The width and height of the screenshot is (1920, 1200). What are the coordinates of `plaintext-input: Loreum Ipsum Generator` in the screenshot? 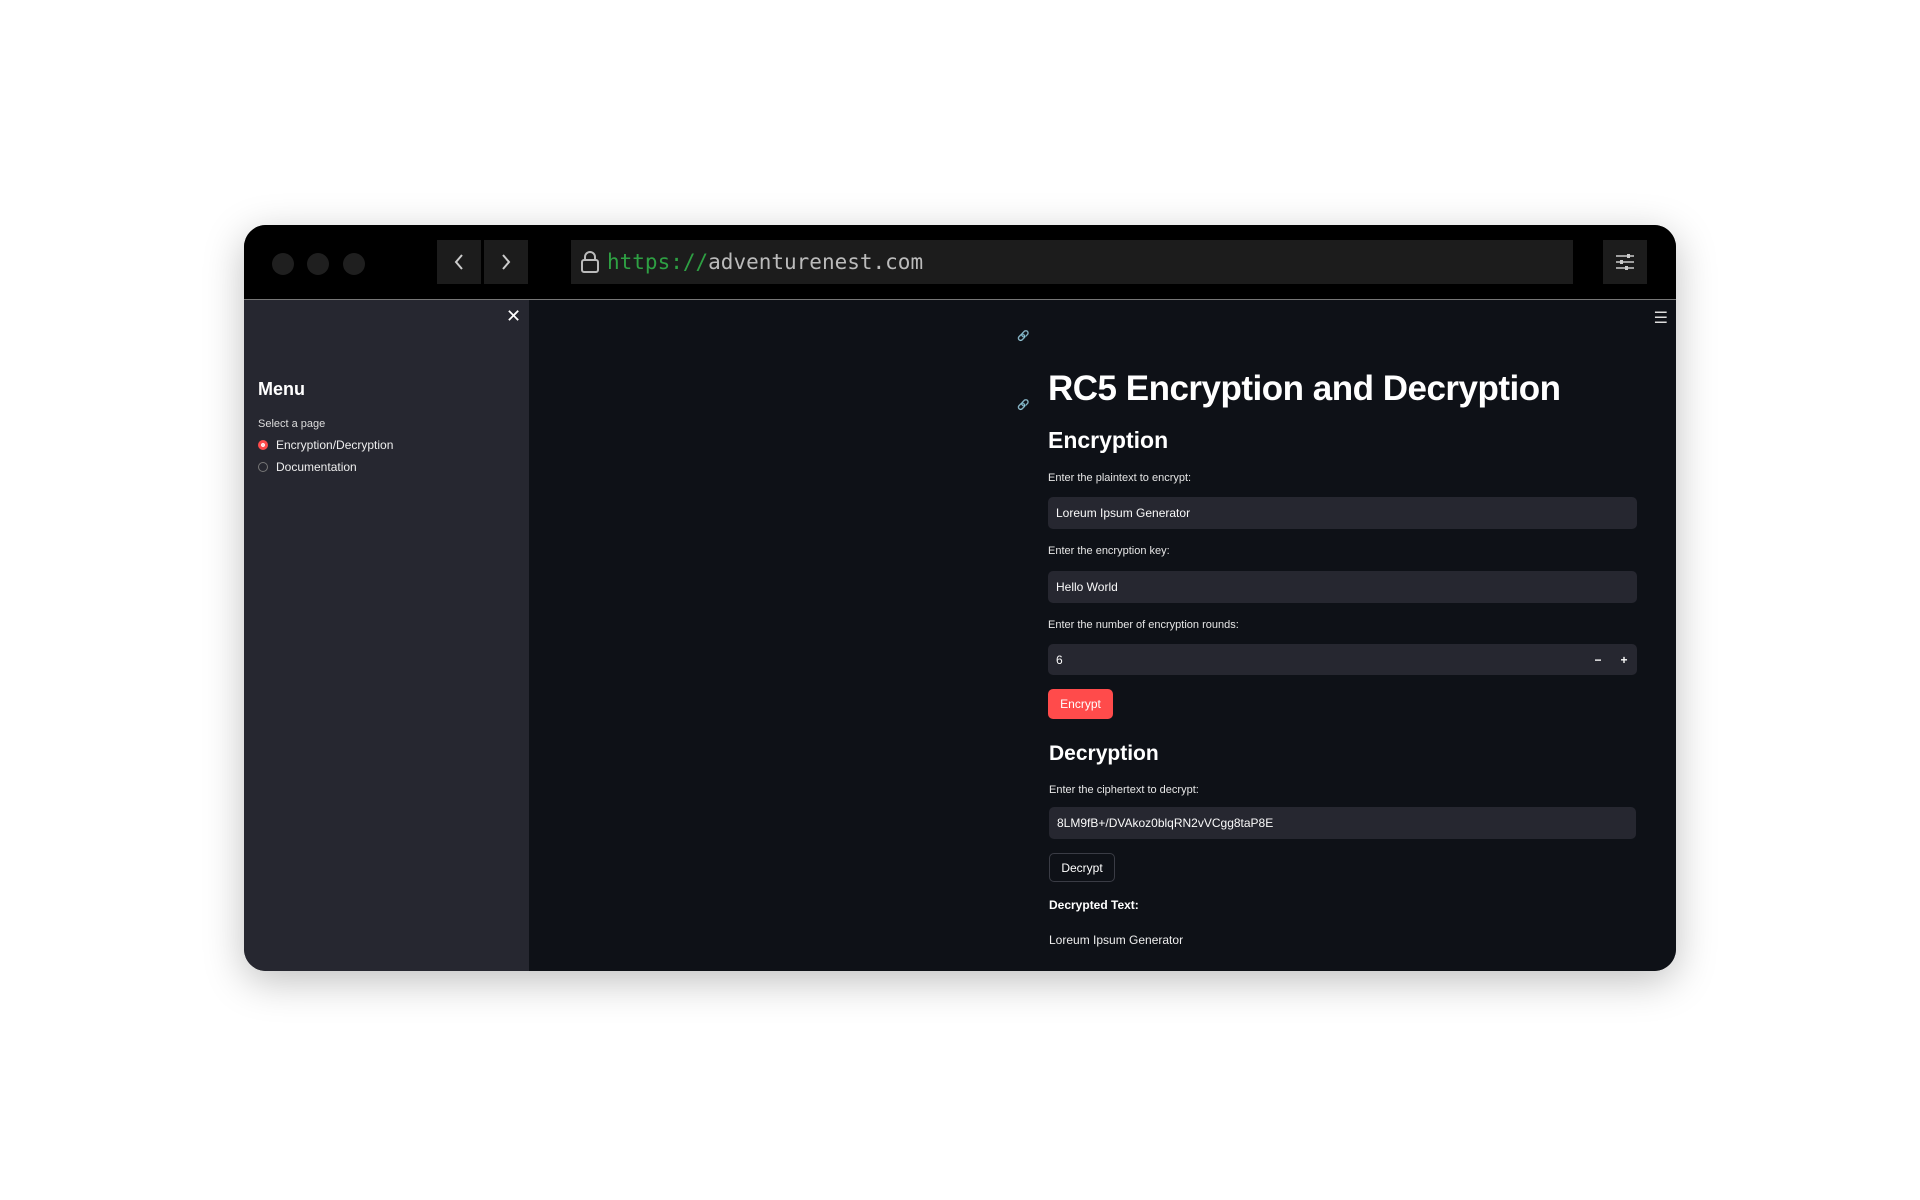 It's located at (1342, 513).